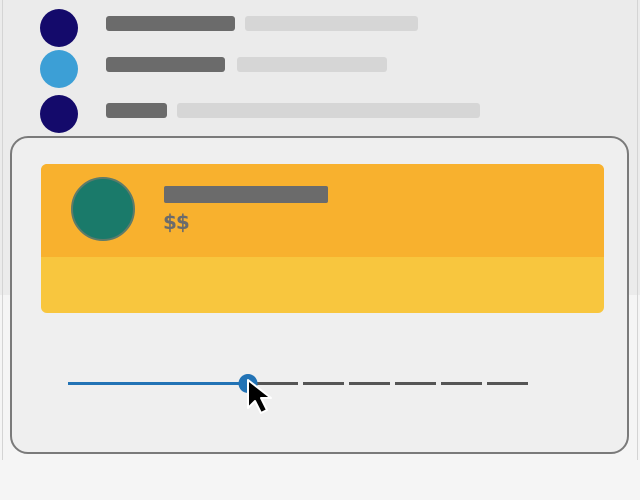  Describe the element at coordinates (176, 222) in the screenshot. I see `price-level-label: $$` at that location.